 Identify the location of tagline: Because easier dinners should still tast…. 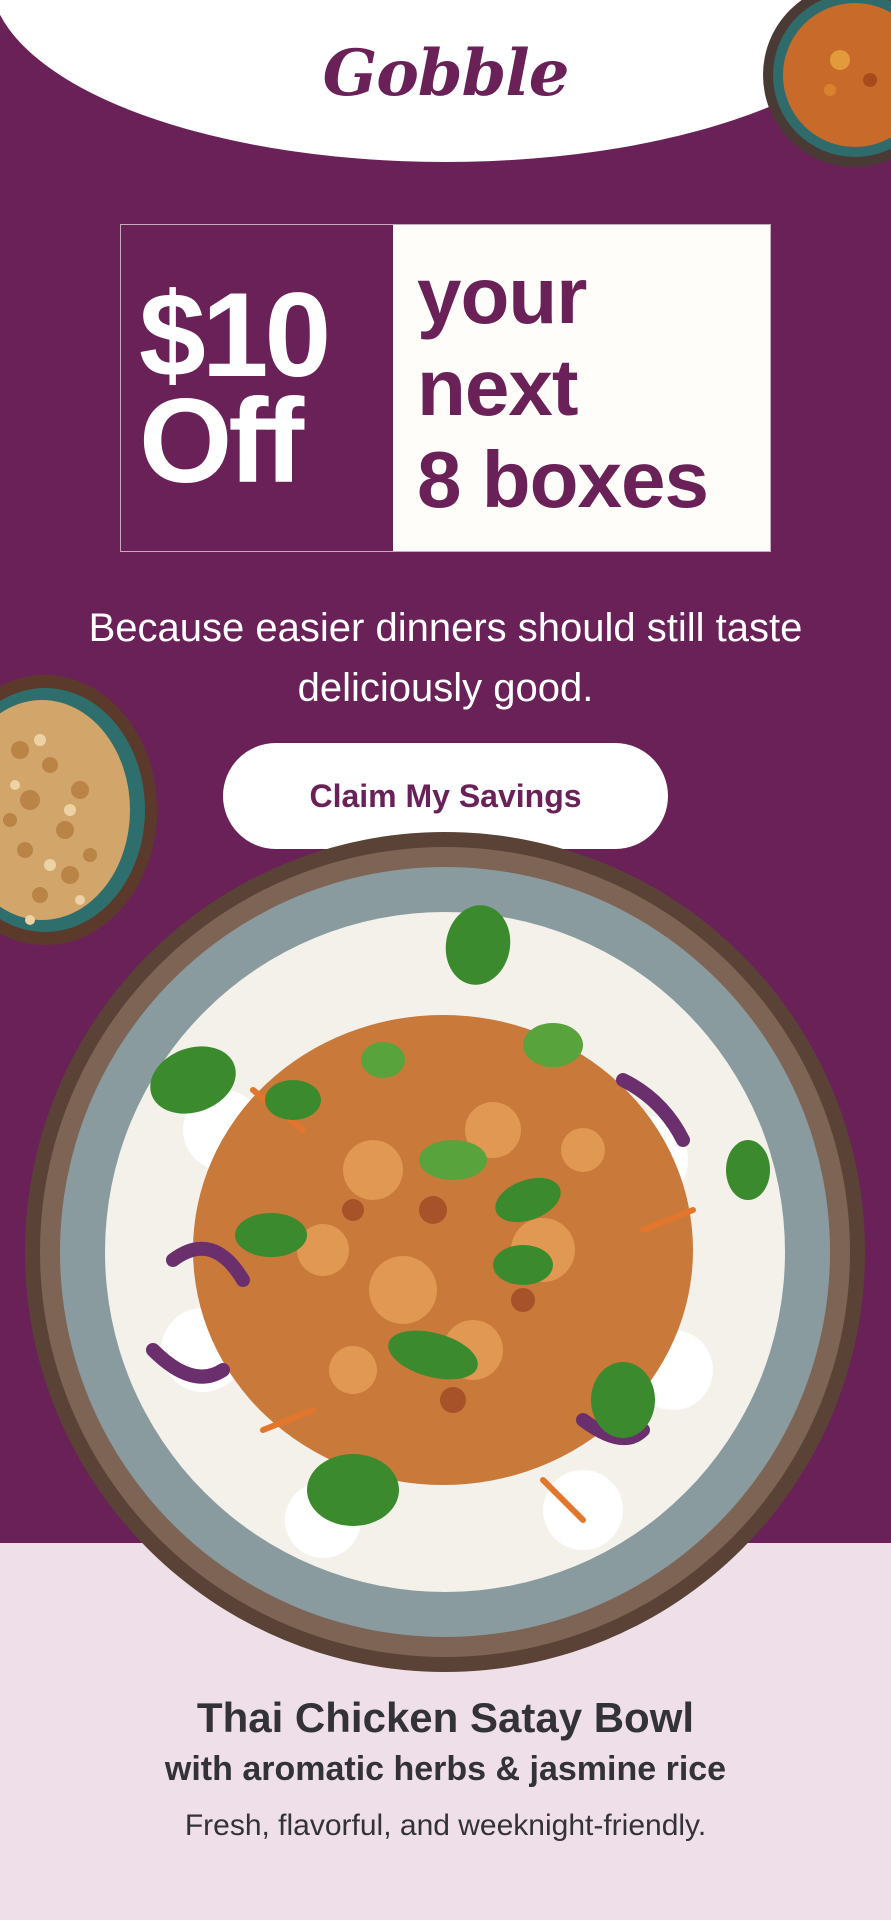
(445, 658).